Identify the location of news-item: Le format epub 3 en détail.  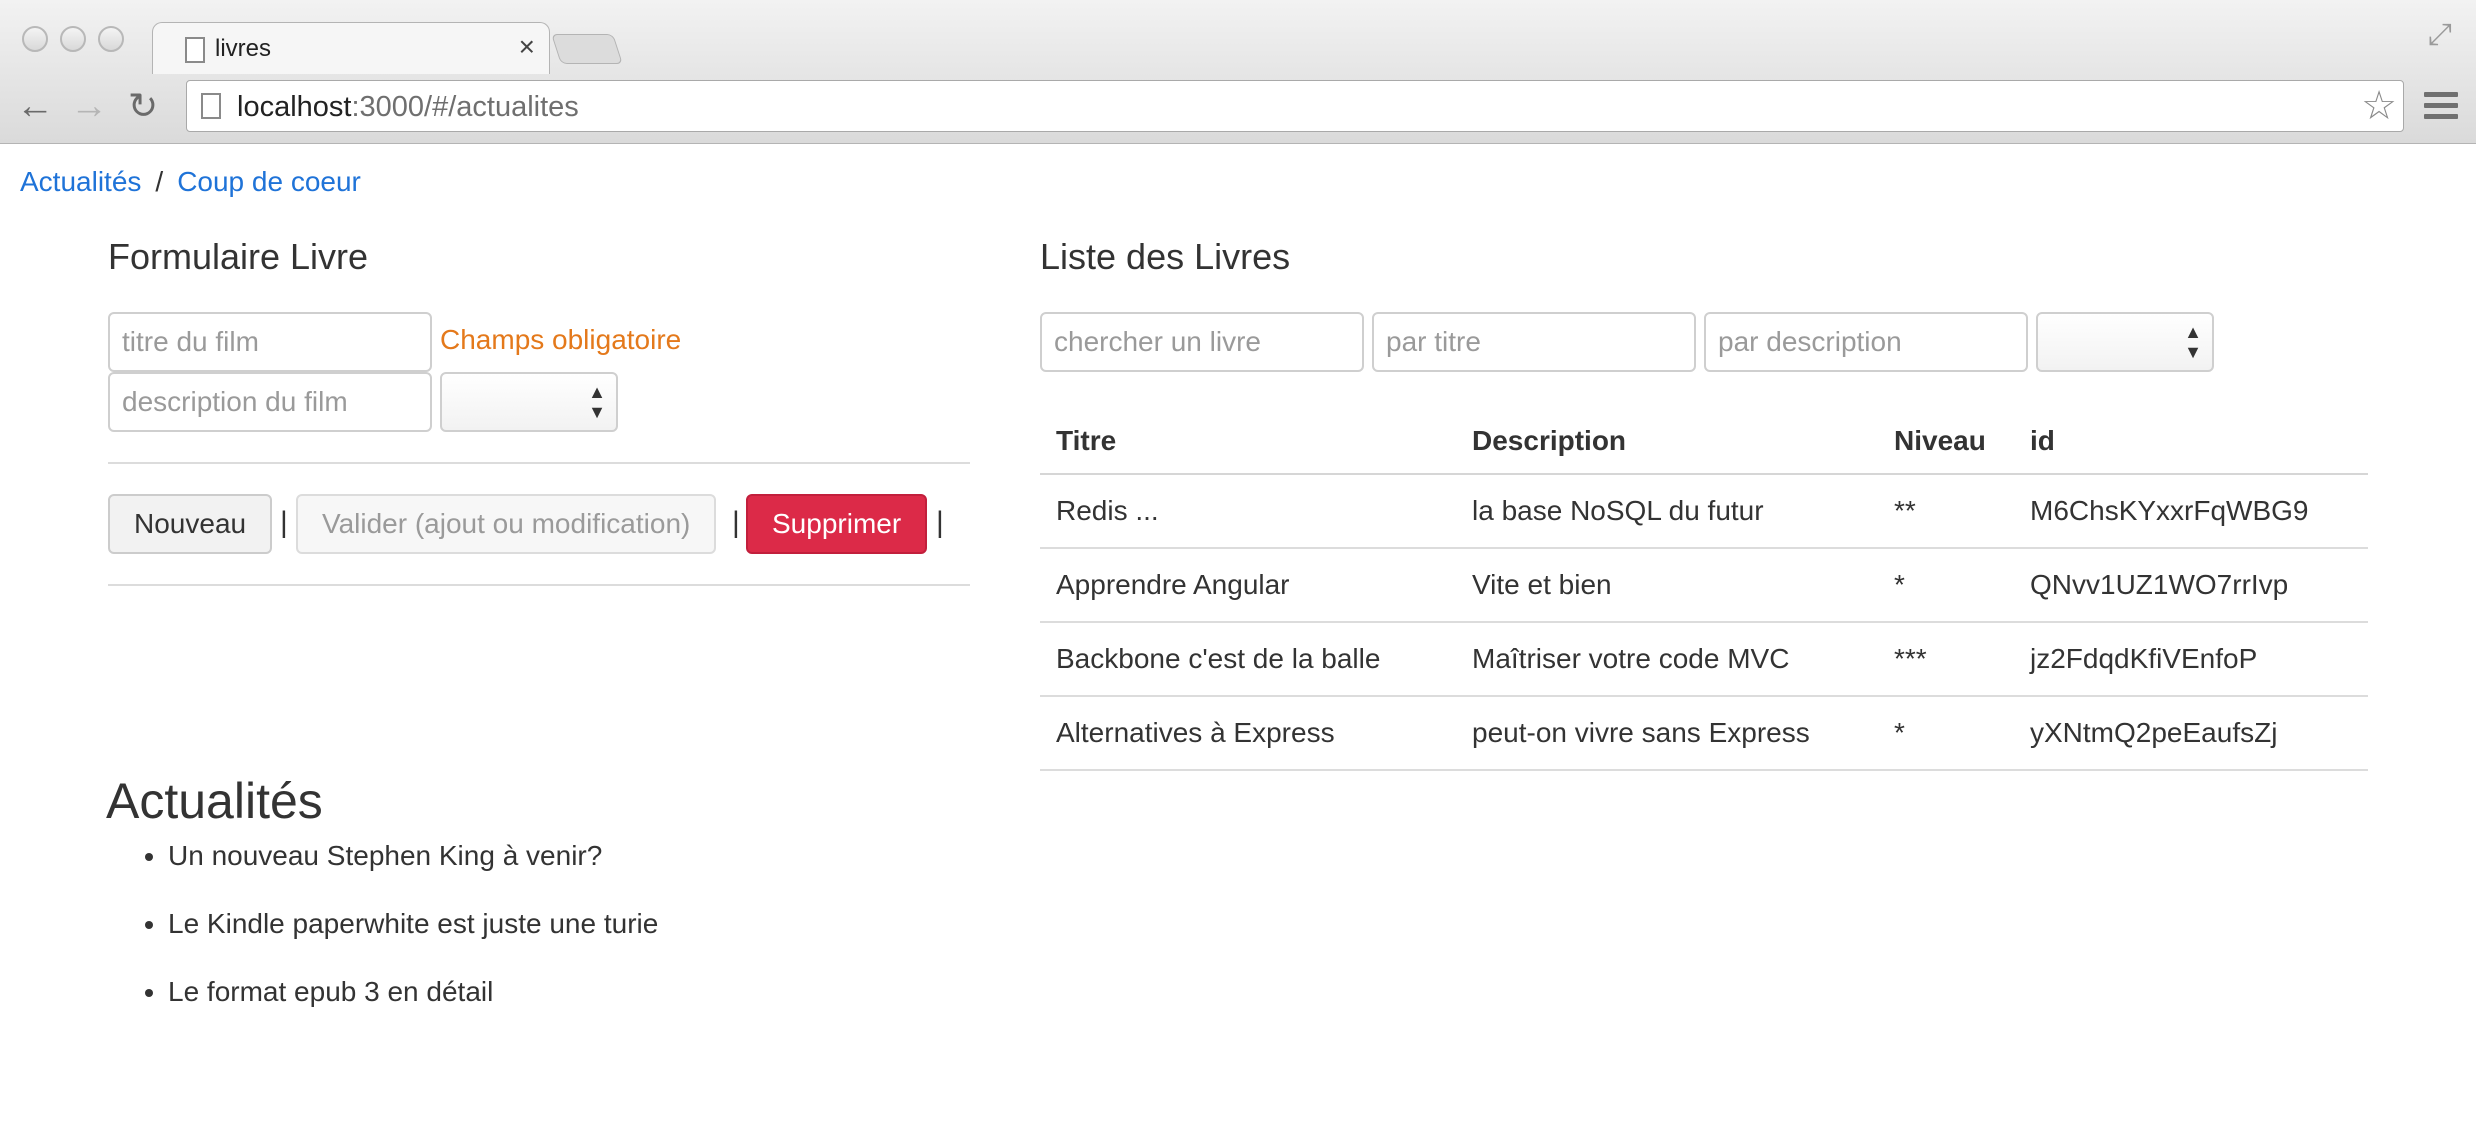
(413, 992).